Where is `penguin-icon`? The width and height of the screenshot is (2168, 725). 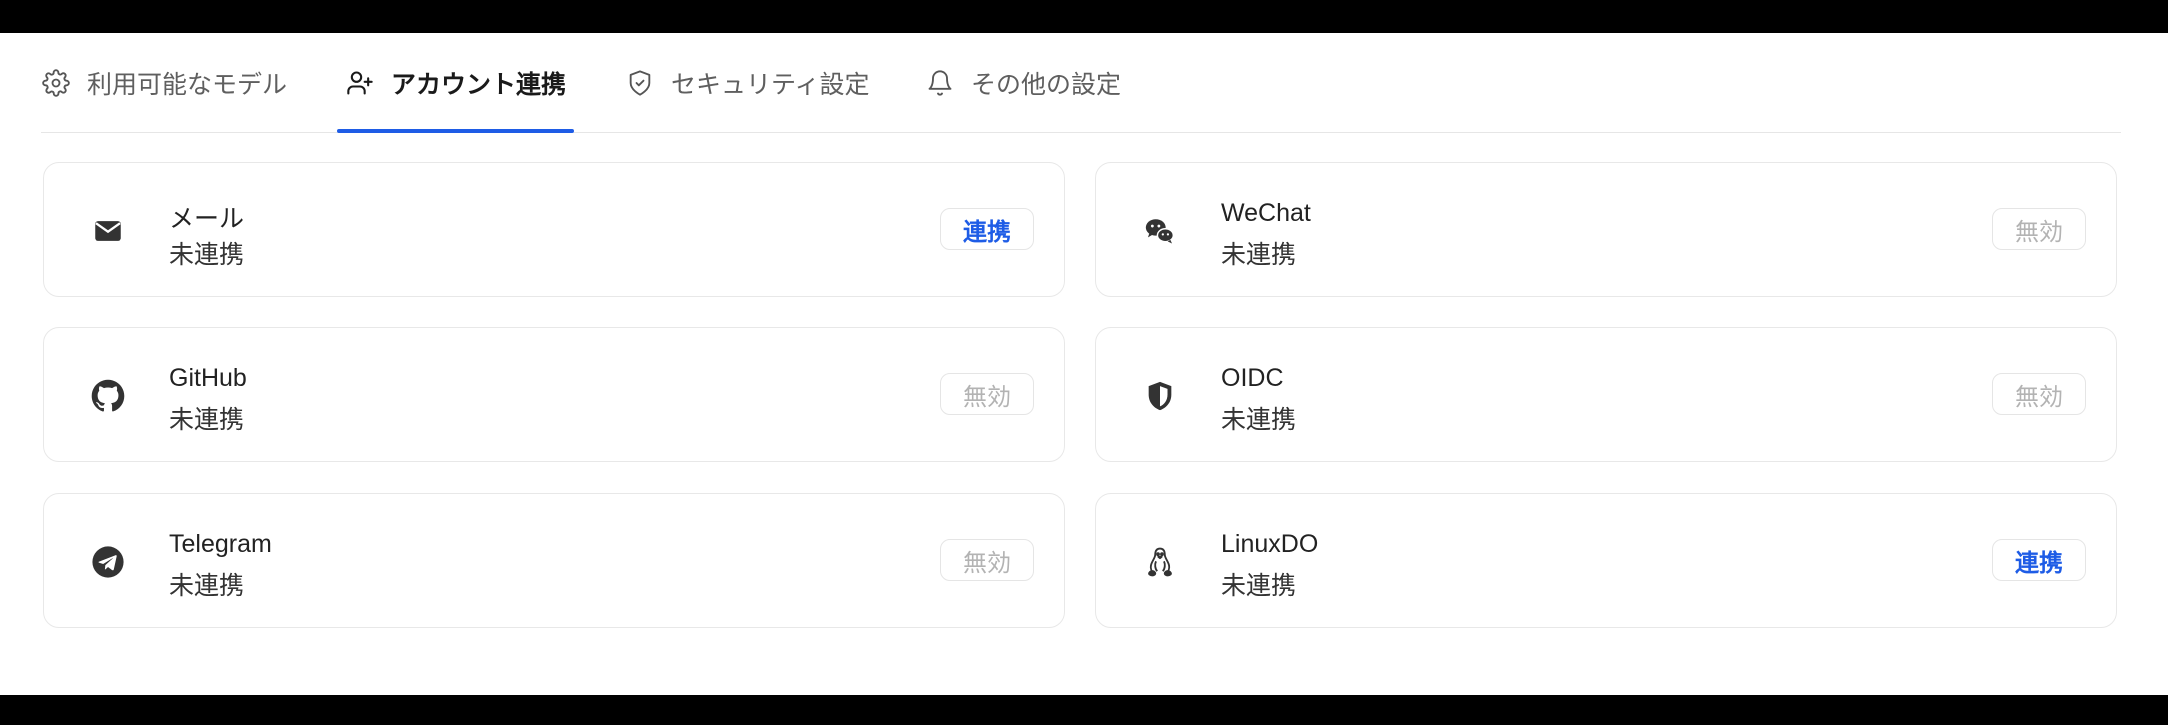 penguin-icon is located at coordinates (1160, 562).